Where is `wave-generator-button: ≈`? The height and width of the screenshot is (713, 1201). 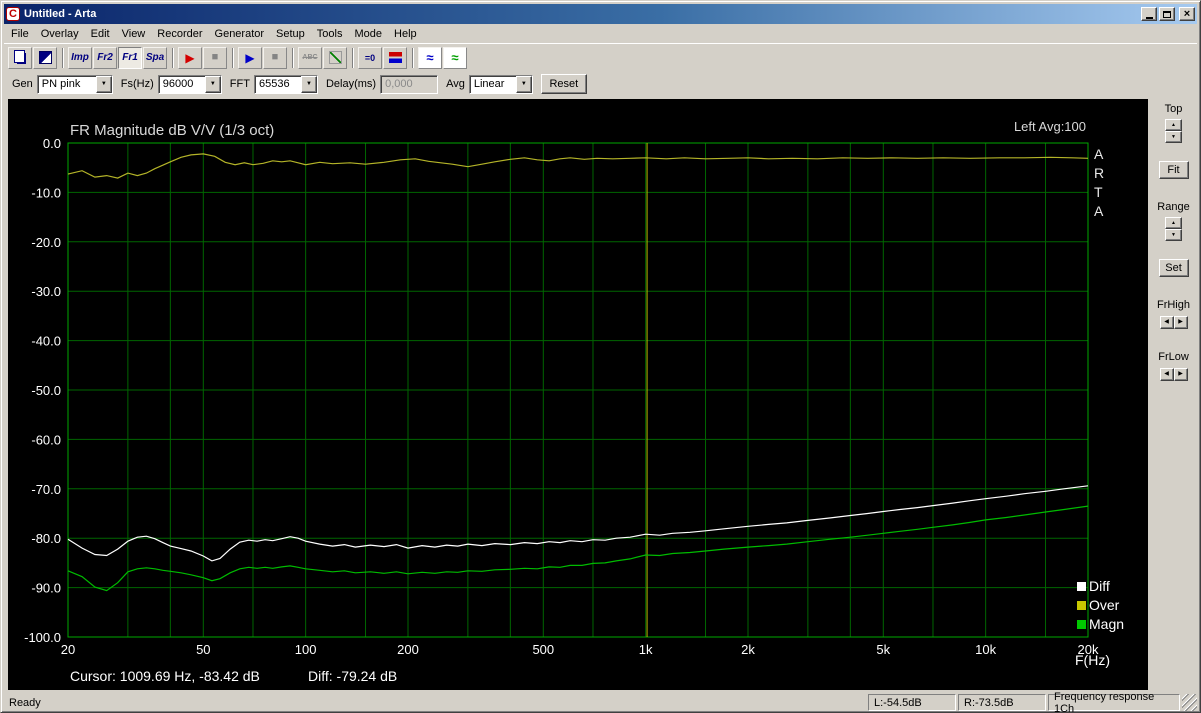
wave-generator-button: ≈ is located at coordinates (455, 57).